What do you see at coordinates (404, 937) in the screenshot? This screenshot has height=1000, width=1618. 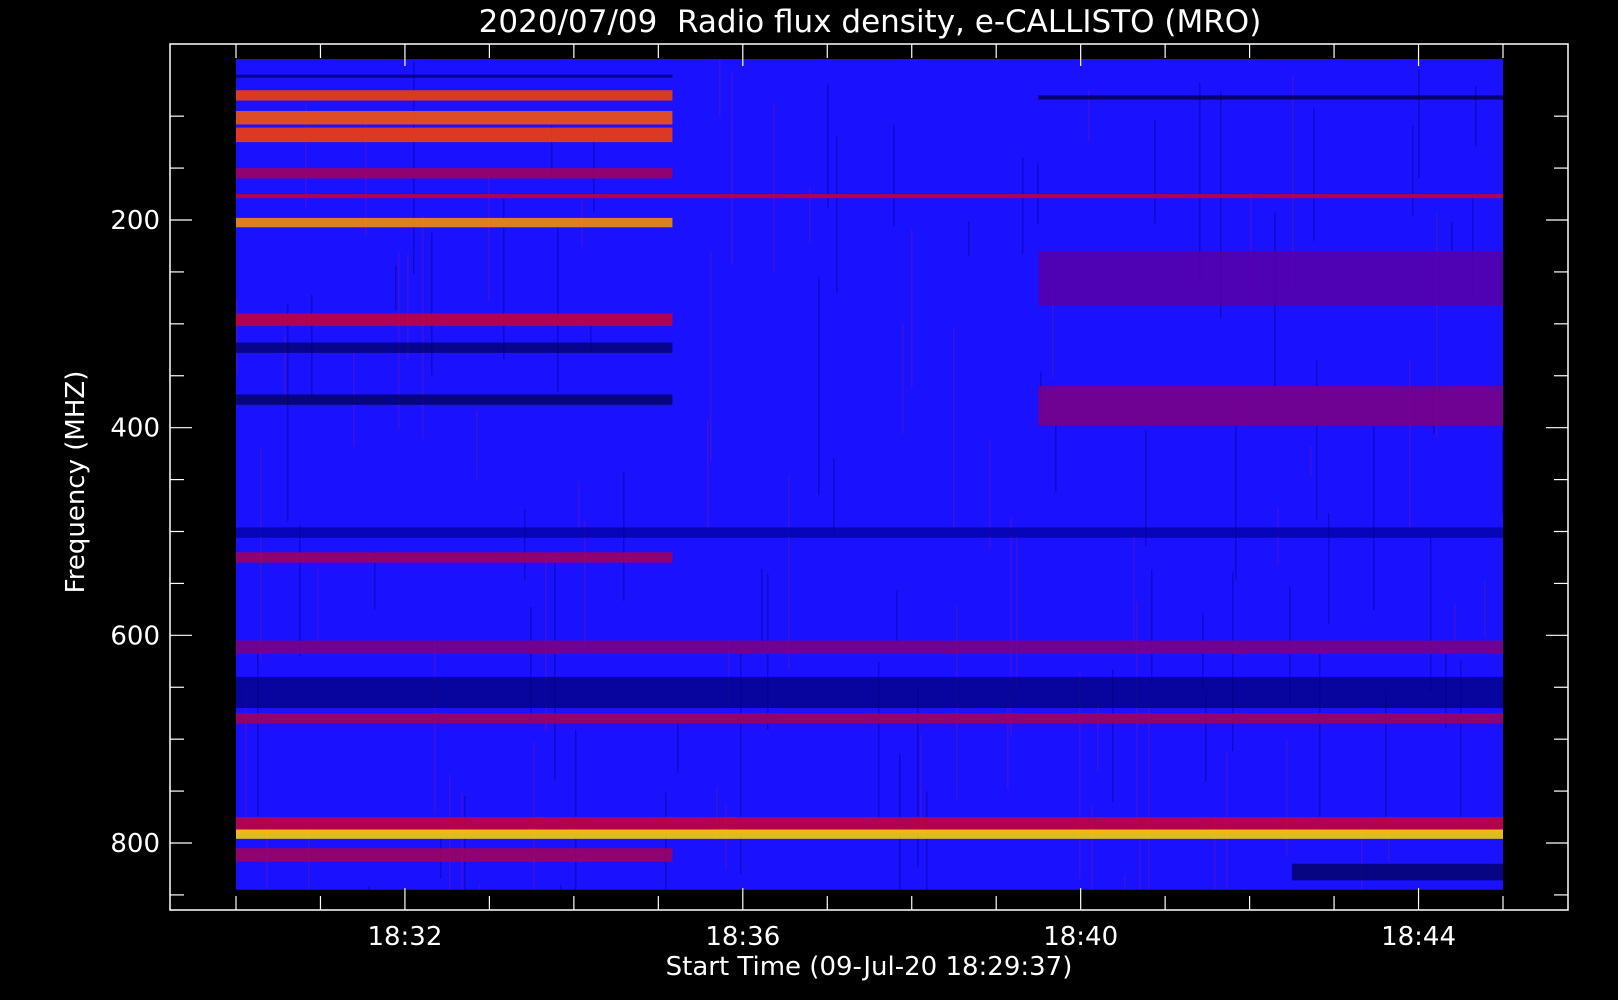 I see `x-tick-label: 18:32` at bounding box center [404, 937].